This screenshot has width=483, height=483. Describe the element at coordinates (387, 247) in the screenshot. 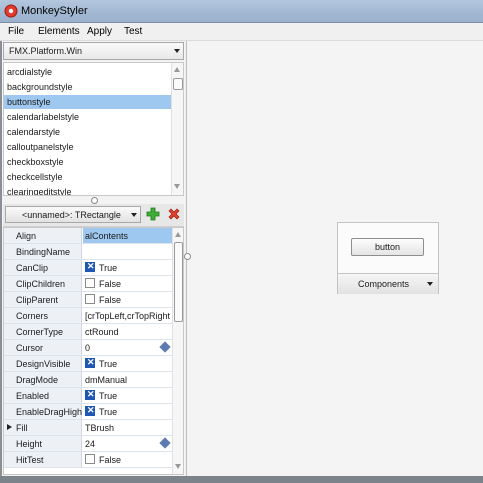

I see `preview-button: button` at that location.